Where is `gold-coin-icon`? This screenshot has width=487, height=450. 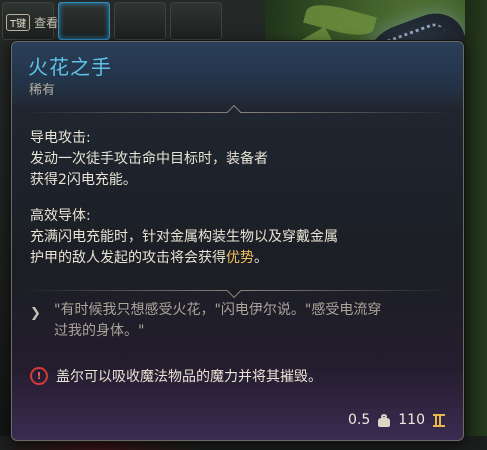 gold-coin-icon is located at coordinates (439, 420).